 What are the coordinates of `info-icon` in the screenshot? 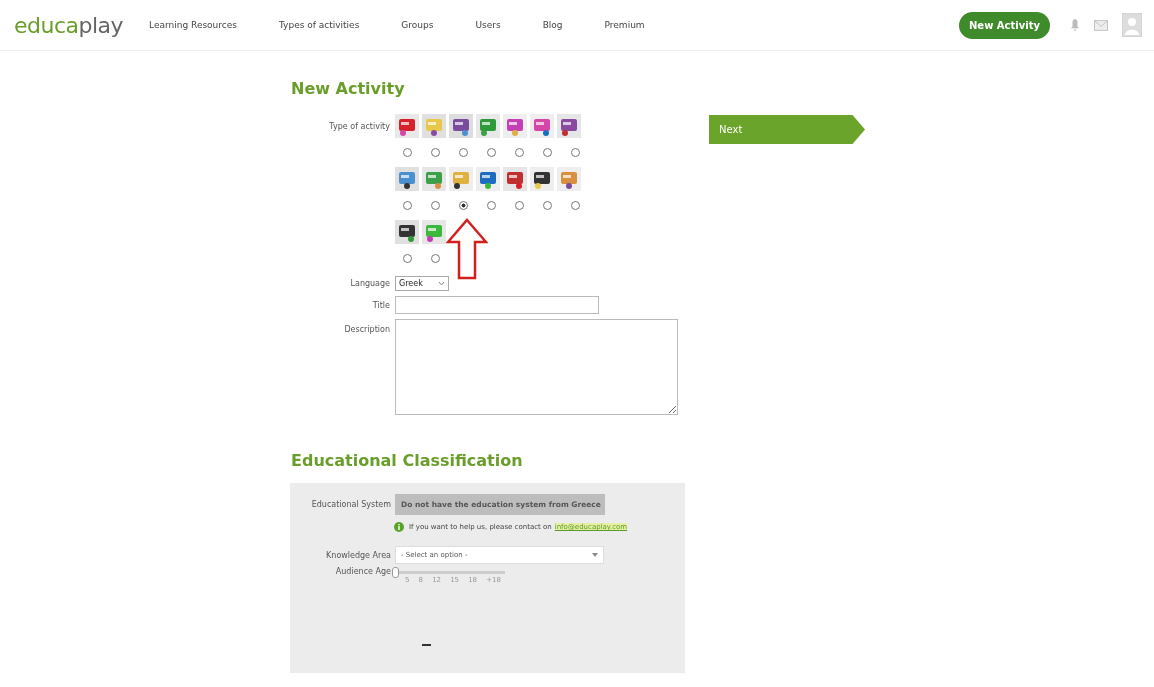 It's located at (399, 527).